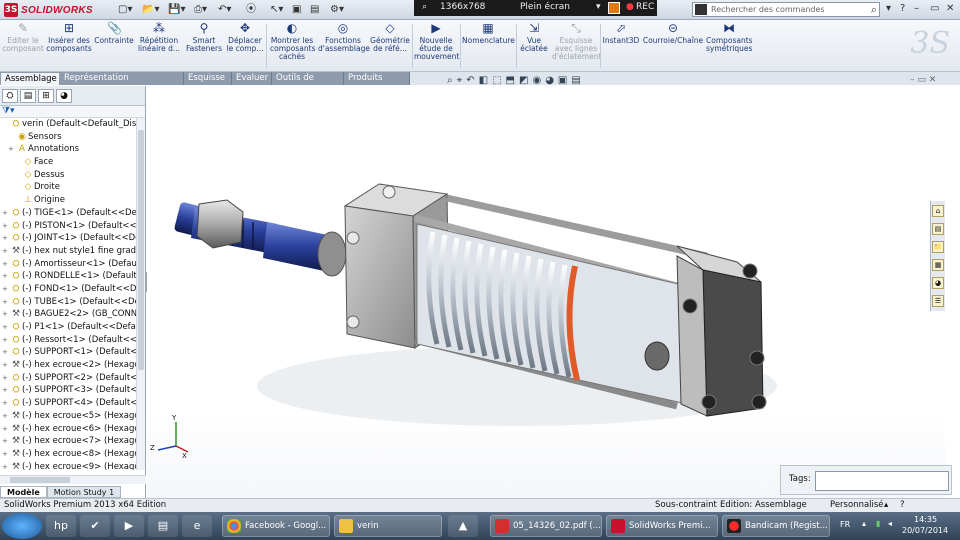 The image size is (960, 540). What do you see at coordinates (95, 526) in the screenshot?
I see `checkmark-app-icon: ✔` at bounding box center [95, 526].